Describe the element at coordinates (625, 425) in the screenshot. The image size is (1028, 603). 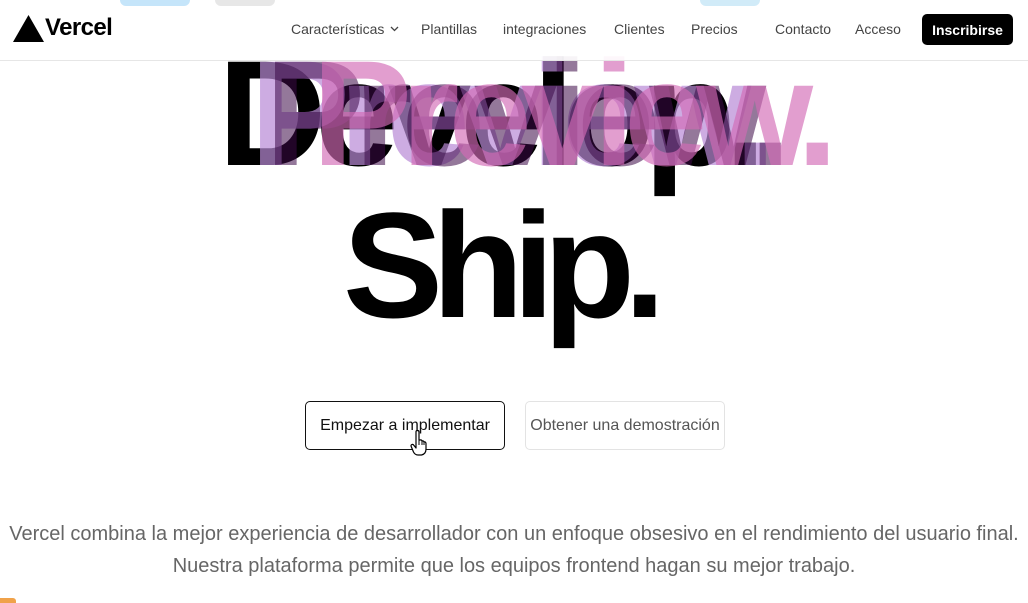
I see `get-demo-button: Obtener una demostración` at that location.